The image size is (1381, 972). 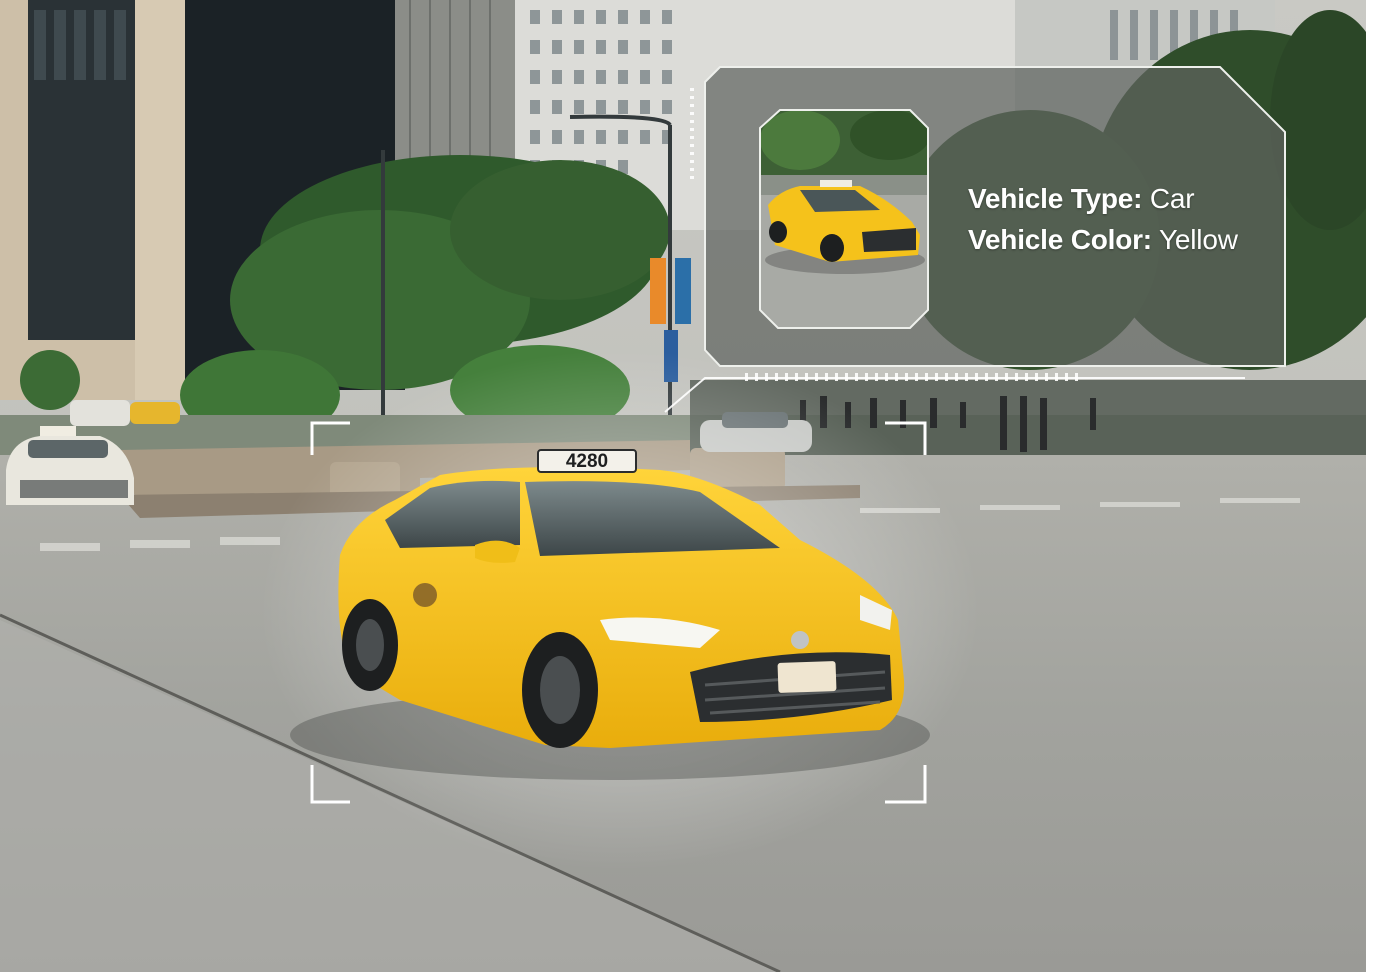 What do you see at coordinates (587, 461) in the screenshot?
I see `taxi-roof-number: 4280` at bounding box center [587, 461].